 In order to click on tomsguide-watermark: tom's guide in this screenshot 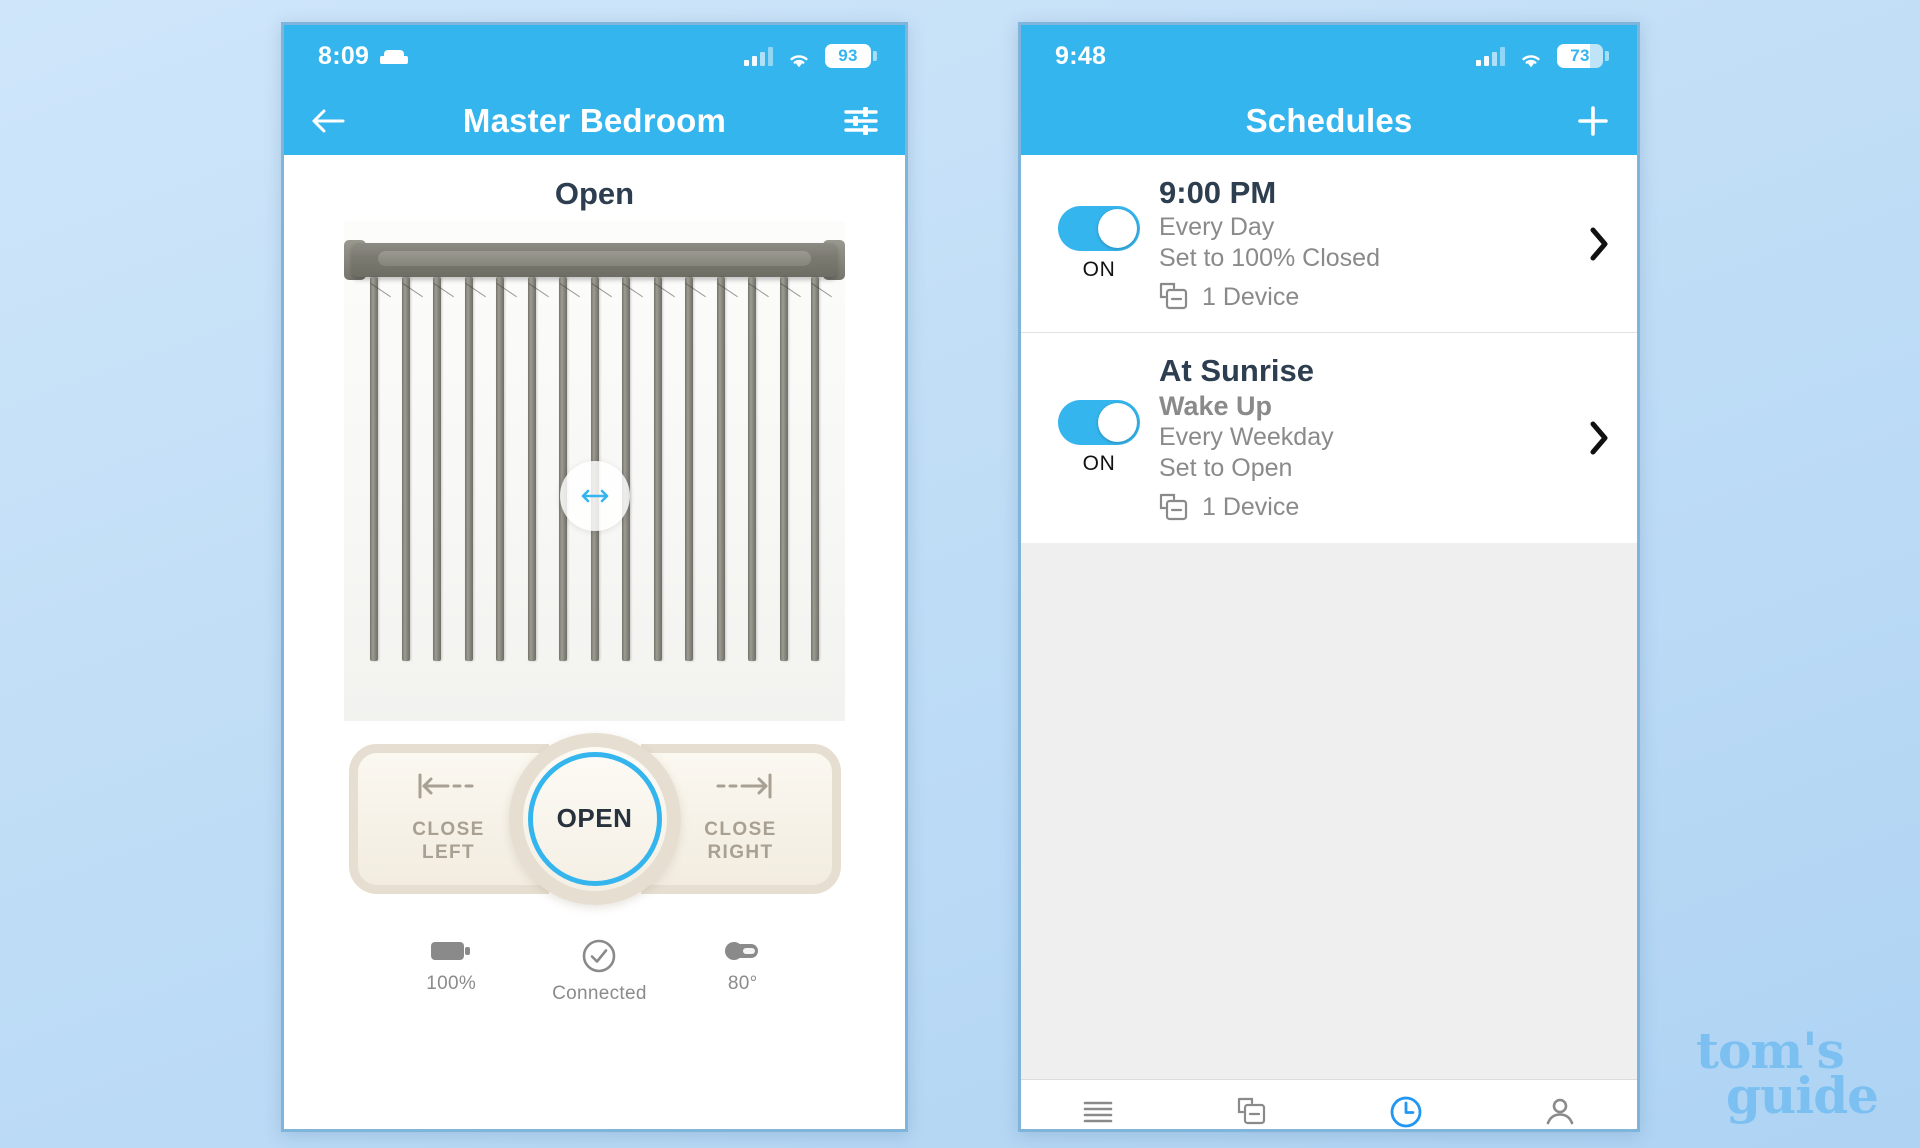, I will do `click(1787, 1075)`.